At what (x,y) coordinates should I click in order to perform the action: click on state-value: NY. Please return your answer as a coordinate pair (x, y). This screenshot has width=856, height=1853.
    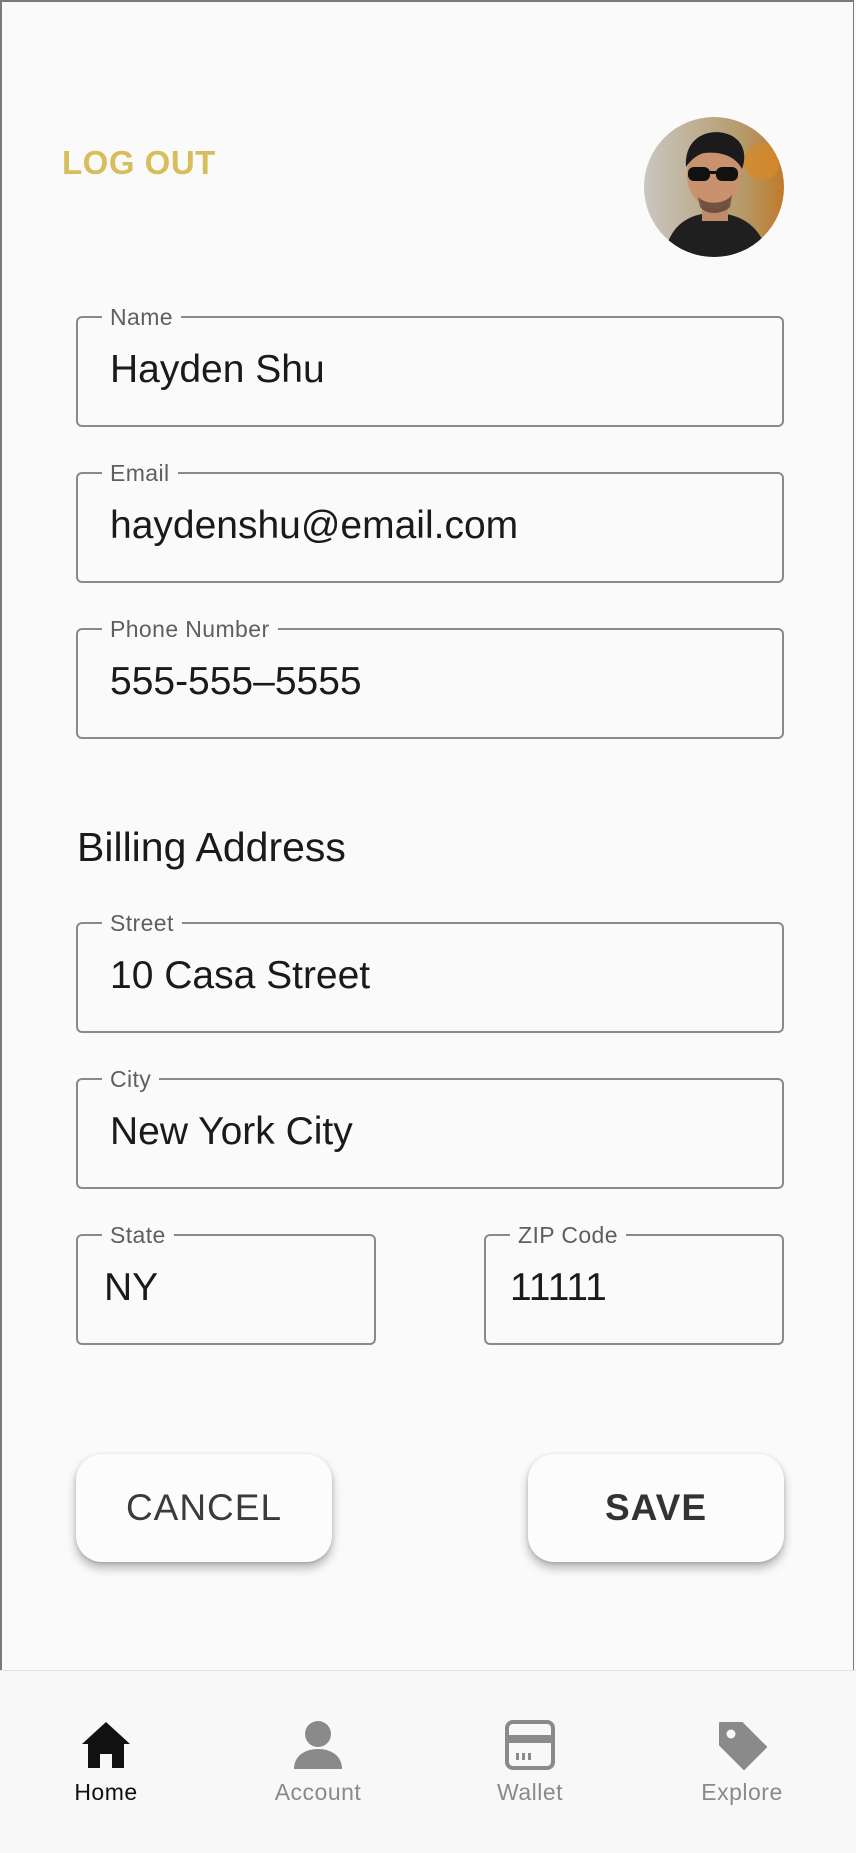
    Looking at the image, I should click on (131, 1288).